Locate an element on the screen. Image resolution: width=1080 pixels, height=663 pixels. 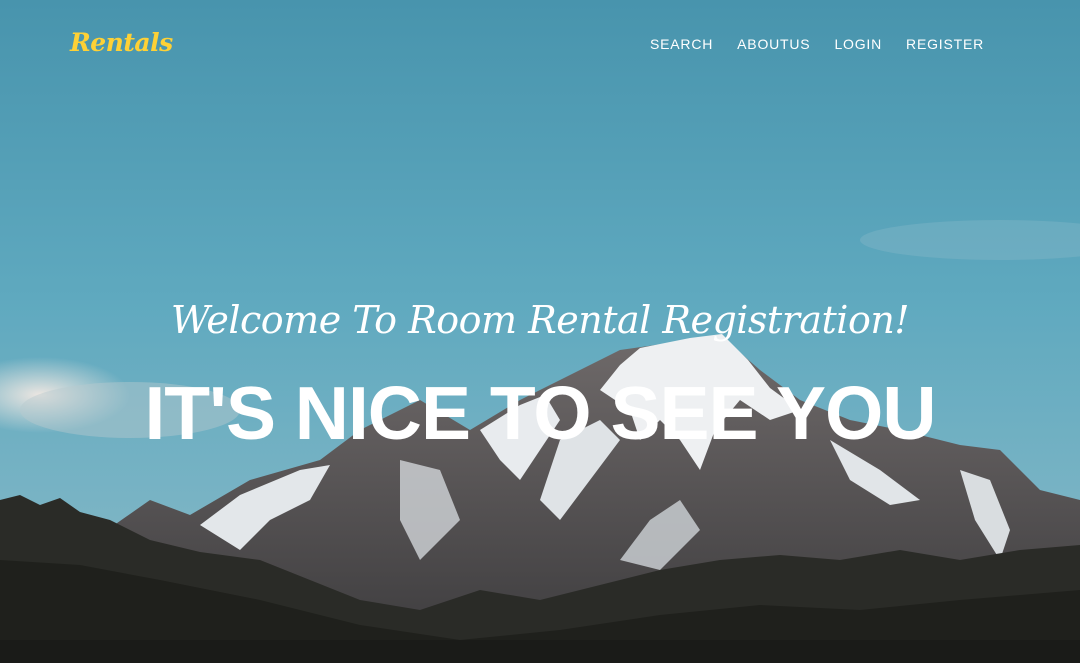
hero-heading: IT'S NICE TO SEE YOU is located at coordinates (540, 413).